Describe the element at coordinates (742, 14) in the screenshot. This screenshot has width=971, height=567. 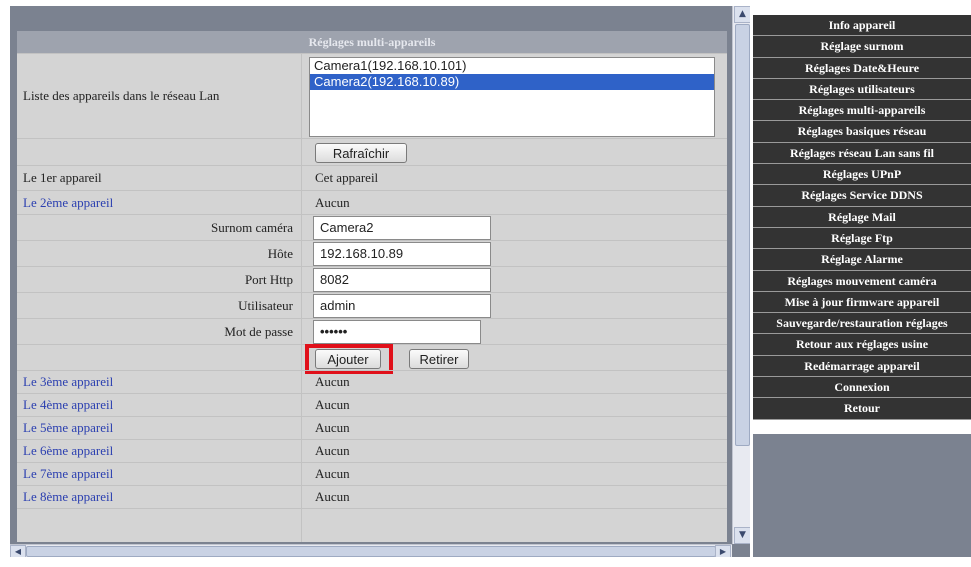
I see `scroll-up-icon: ▲` at that location.